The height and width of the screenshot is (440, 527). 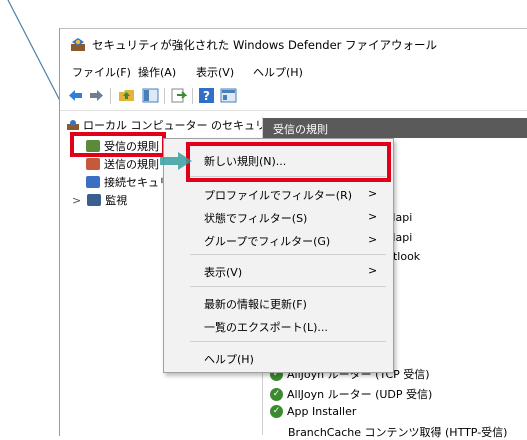 I want to click on tree-item-label: 監視, so click(x=116, y=200).